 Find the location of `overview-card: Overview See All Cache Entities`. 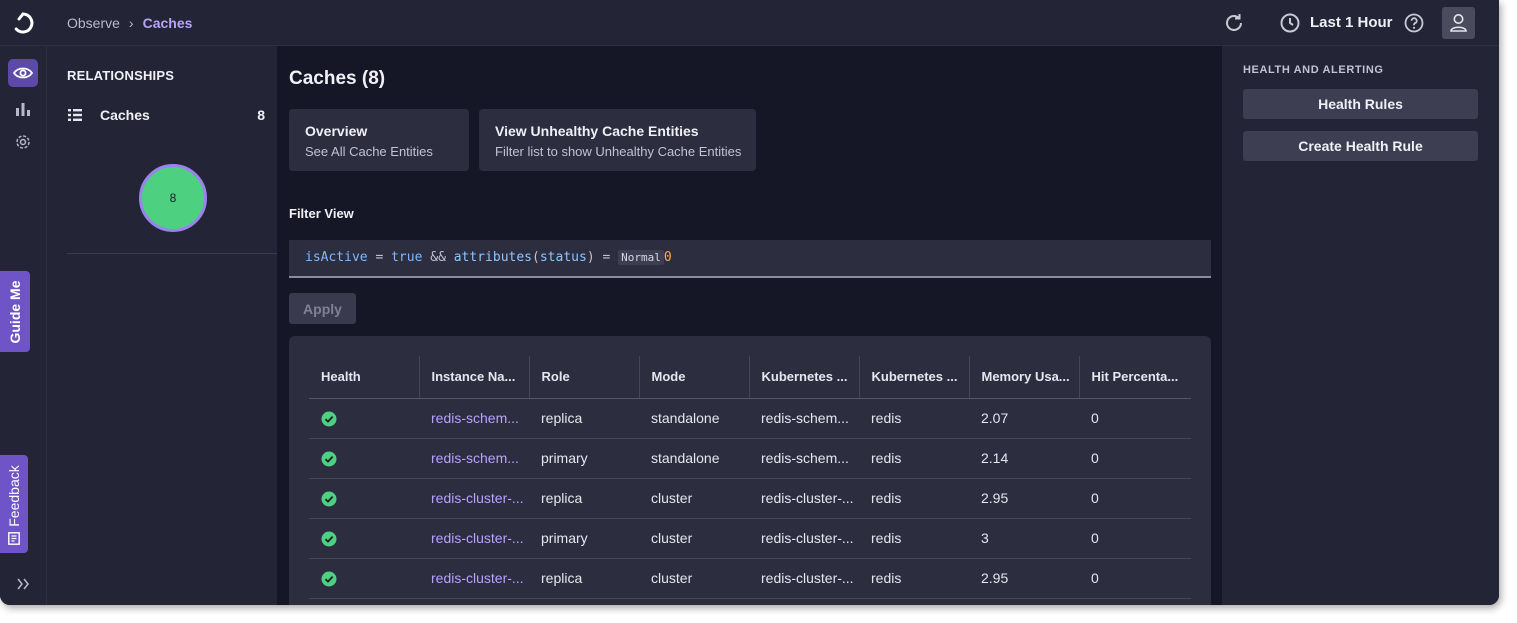

overview-card: Overview See All Cache Entities is located at coordinates (379, 140).